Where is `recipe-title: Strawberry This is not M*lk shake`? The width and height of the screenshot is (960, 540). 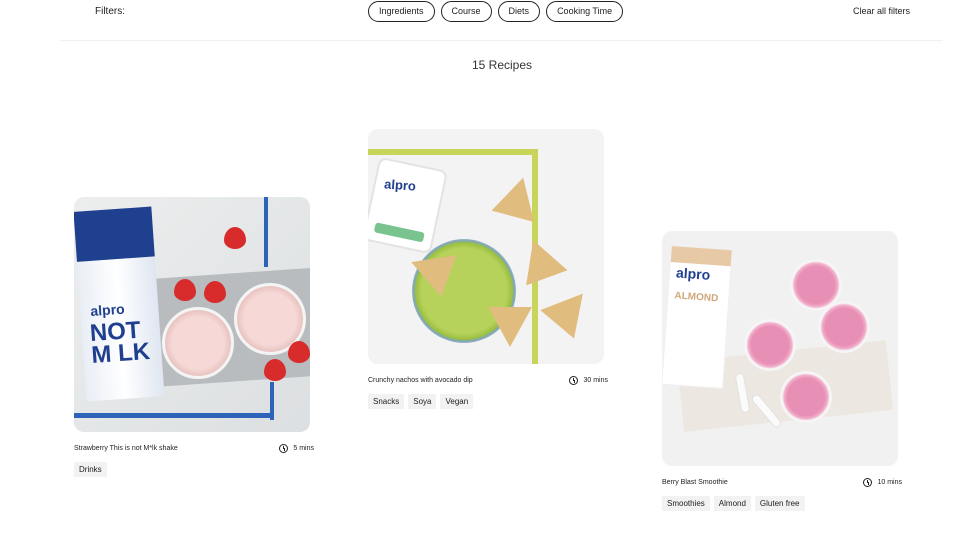
recipe-title: Strawberry This is not M*lk shake is located at coordinates (126, 448).